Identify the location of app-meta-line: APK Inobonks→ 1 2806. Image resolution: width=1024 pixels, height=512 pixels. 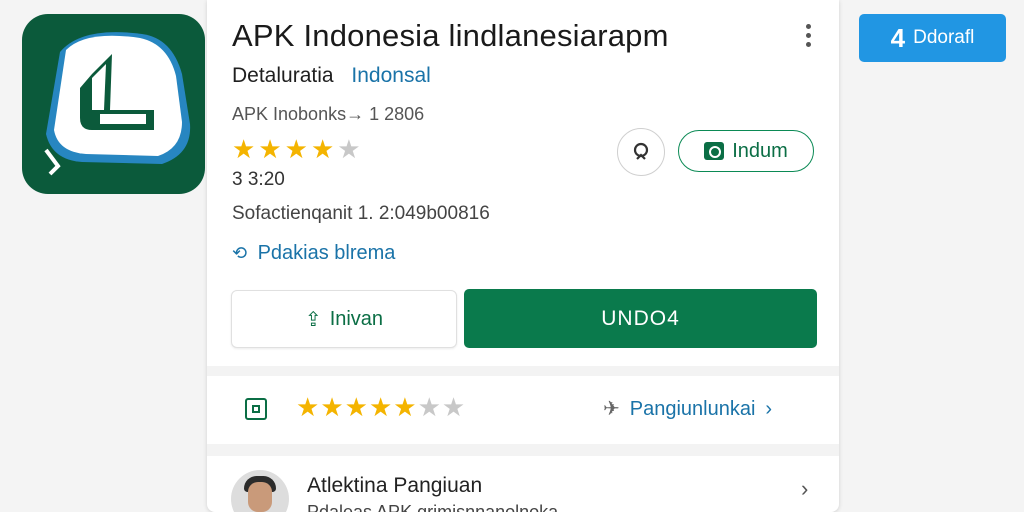
(328, 114).